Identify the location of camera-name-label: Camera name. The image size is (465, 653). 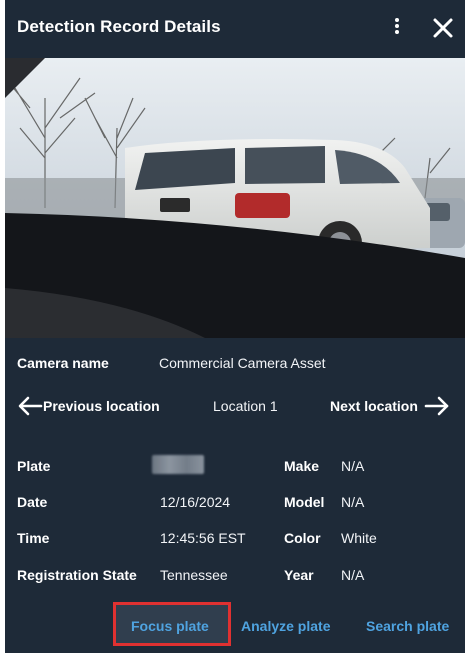
(63, 363).